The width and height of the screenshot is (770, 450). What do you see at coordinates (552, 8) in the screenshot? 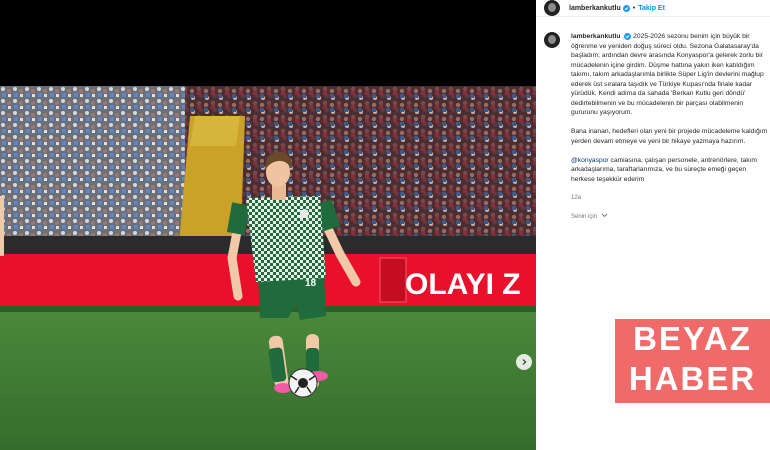
I see `avatar` at bounding box center [552, 8].